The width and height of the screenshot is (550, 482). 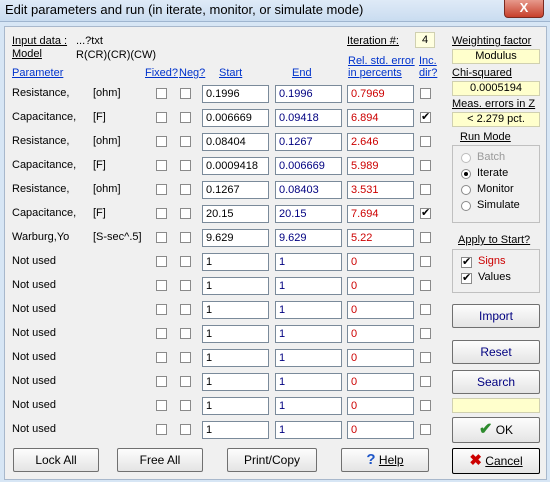 What do you see at coordinates (235, 214) in the screenshot?
I see `start-field: 20.15` at bounding box center [235, 214].